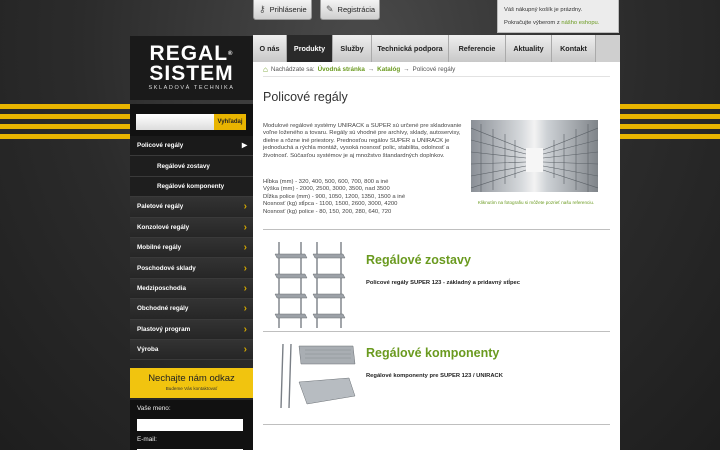 Image resolution: width=720 pixels, height=450 pixels. I want to click on logo-line1: REGAL®, so click(191, 53).